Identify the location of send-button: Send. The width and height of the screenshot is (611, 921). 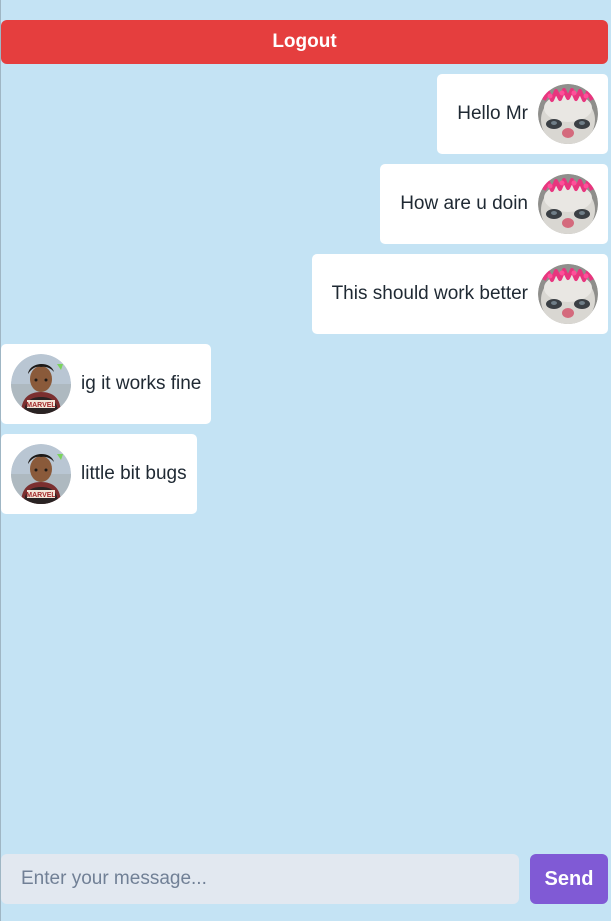
(569, 879).